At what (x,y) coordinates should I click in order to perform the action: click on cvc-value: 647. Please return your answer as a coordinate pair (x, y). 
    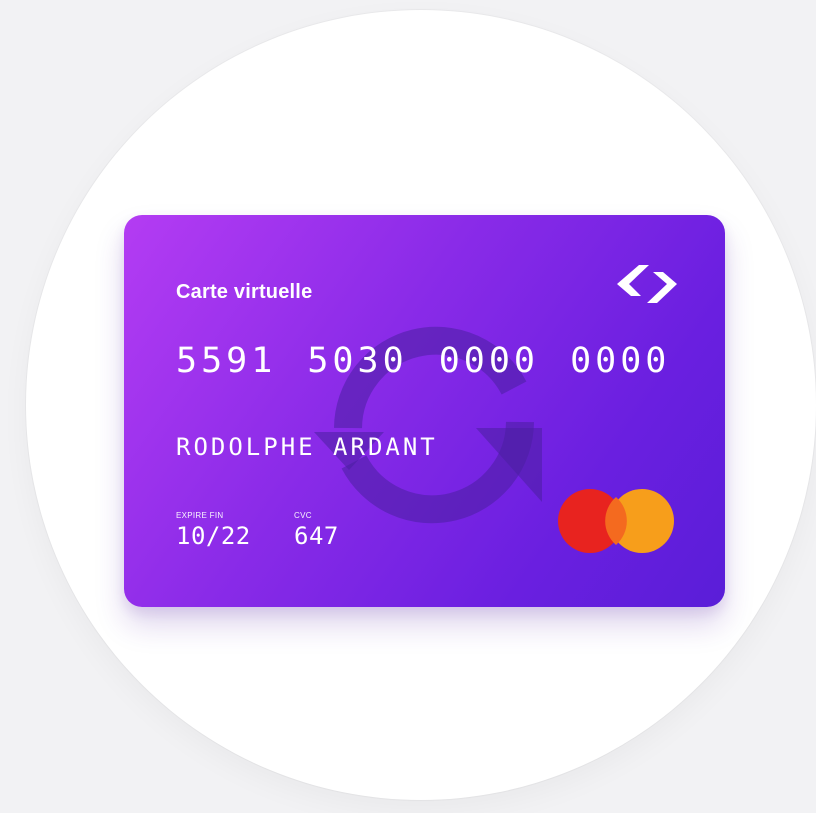
    Looking at the image, I should click on (316, 536).